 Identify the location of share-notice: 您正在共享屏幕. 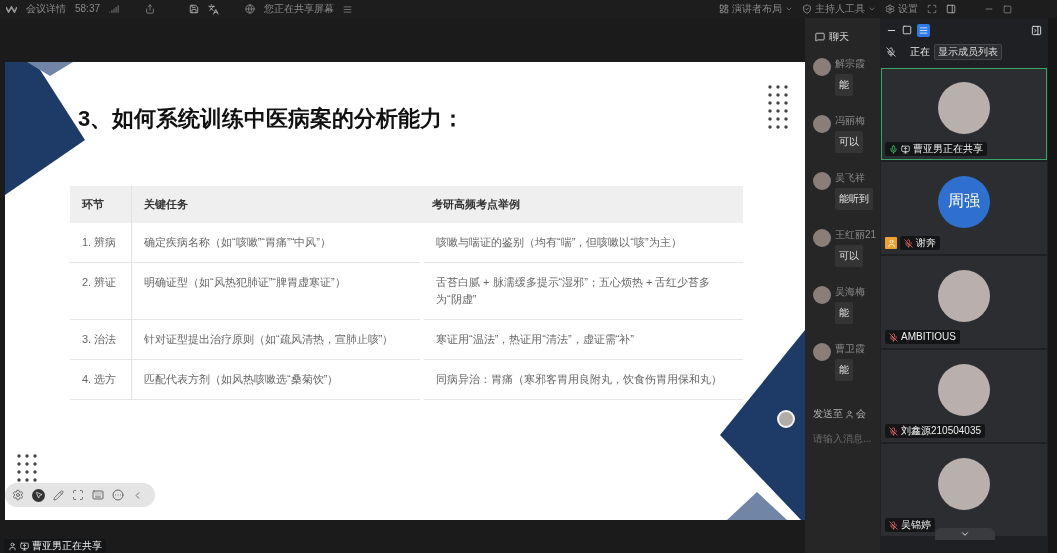
(299, 9).